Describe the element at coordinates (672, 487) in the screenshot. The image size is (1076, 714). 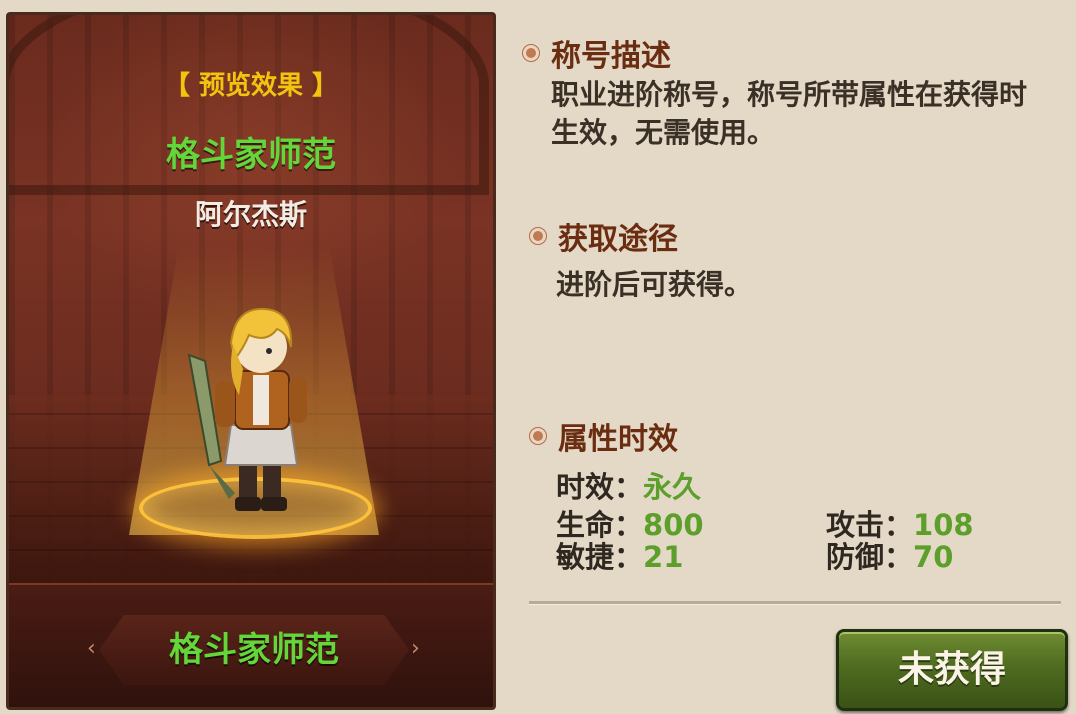
I see `duration-value: 永久` at that location.